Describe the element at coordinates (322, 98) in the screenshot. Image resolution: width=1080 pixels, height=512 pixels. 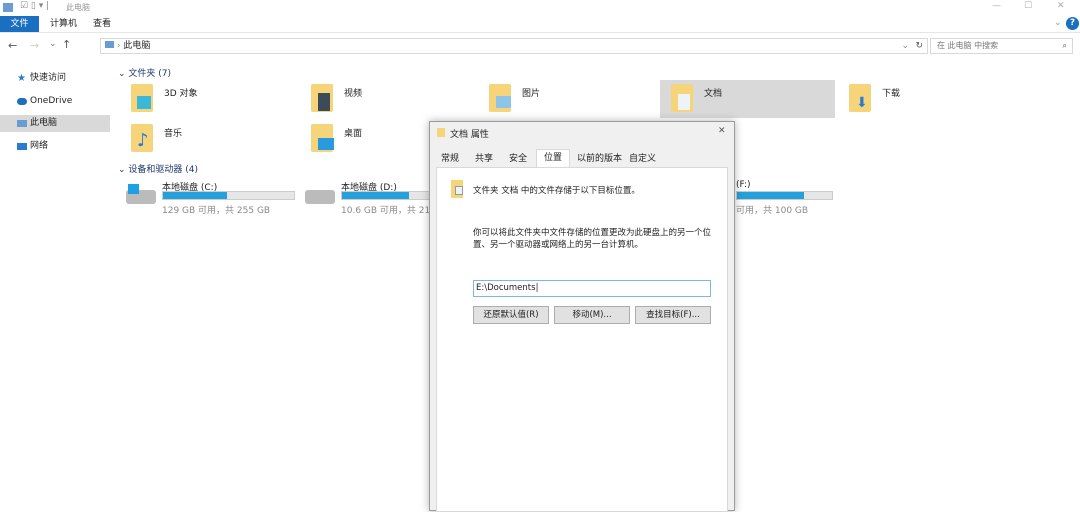
I see `folder-video-icon` at that location.